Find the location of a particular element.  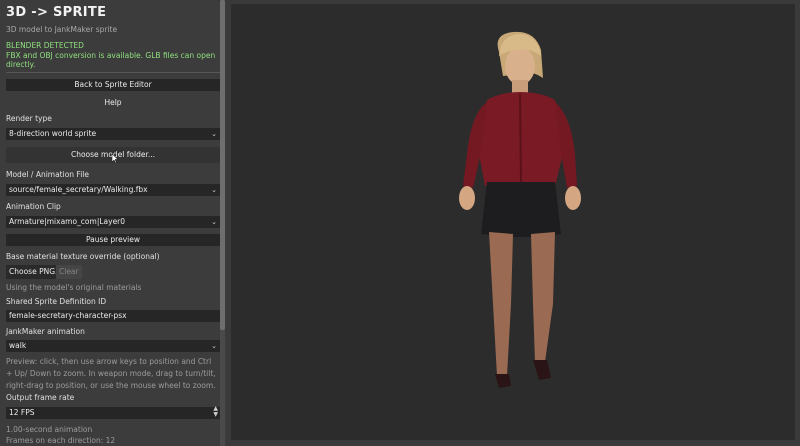

jankmaker-animation-value: walk is located at coordinates (18, 345).